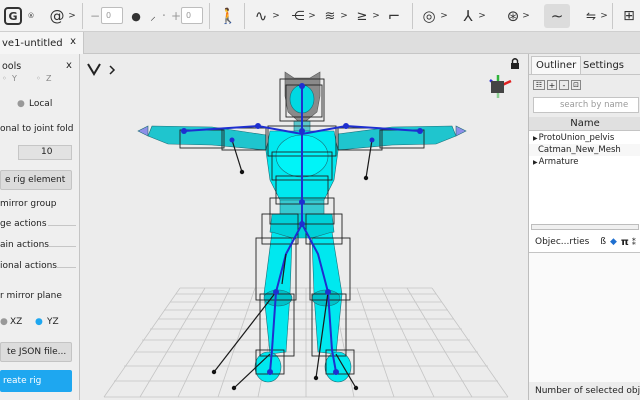  I want to click on button-label: e rig element, so click(35, 180).